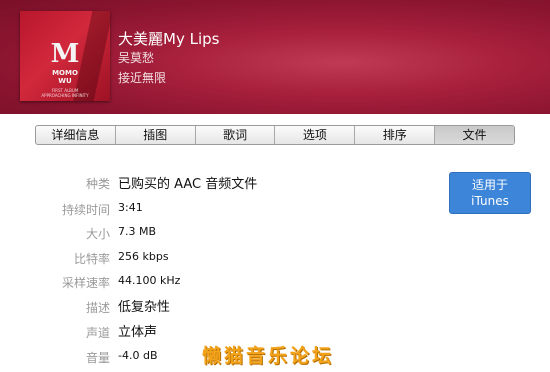 The image size is (550, 372). Describe the element at coordinates (315, 135) in the screenshot. I see `tab-options: 选项` at that location.